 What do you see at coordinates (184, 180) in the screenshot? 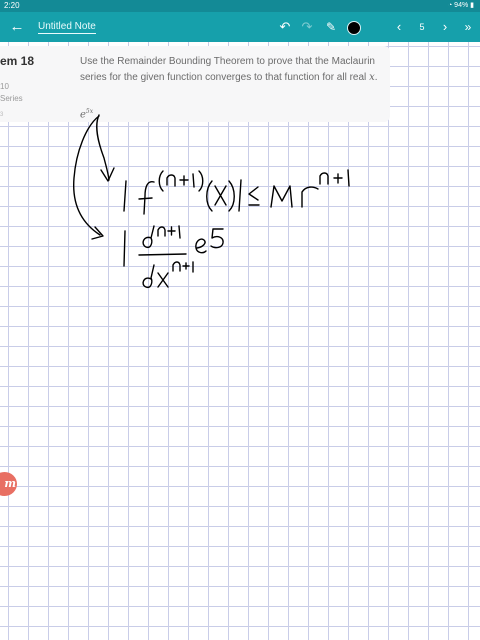
I see `ink-plus-sup` at bounding box center [184, 180].